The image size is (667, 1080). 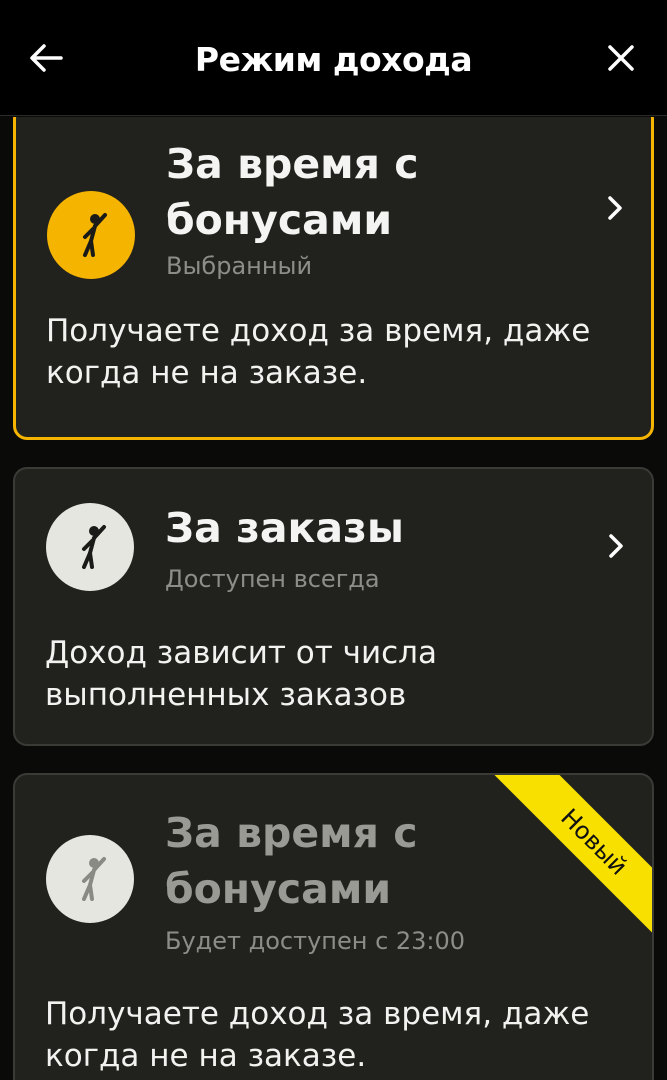 What do you see at coordinates (284, 528) in the screenshot?
I see `mode-title: За заказы` at bounding box center [284, 528].